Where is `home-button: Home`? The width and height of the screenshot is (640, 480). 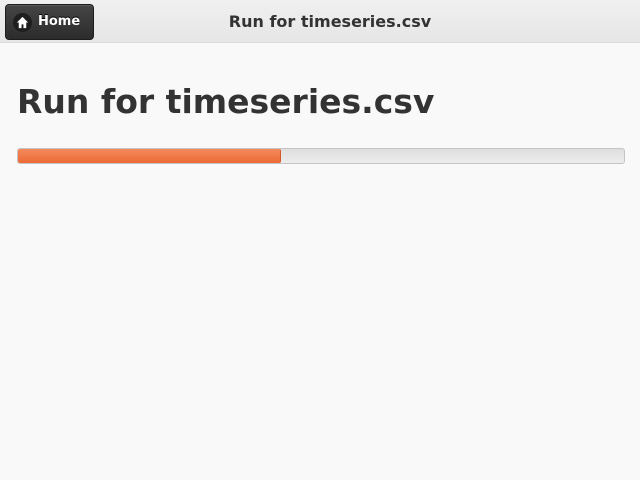
home-button: Home is located at coordinates (49, 22).